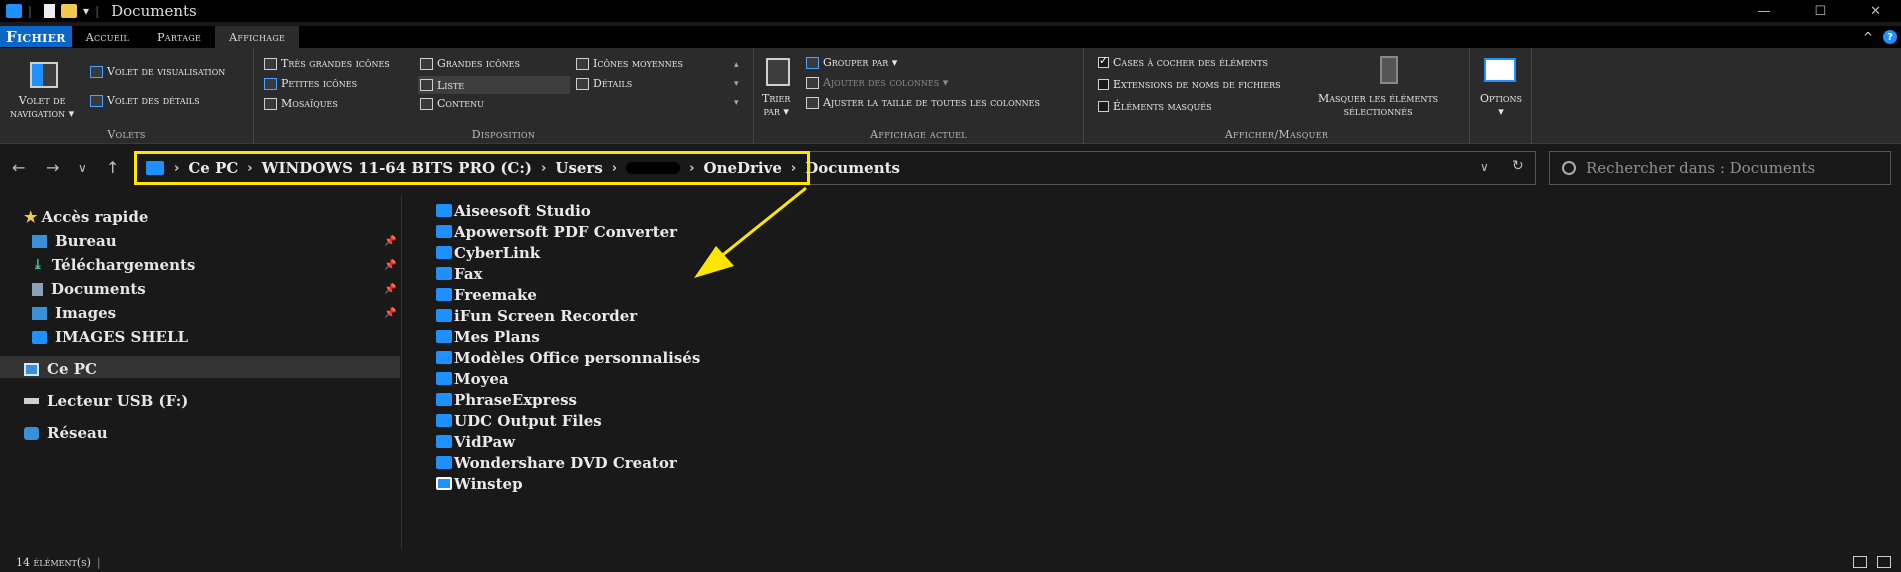  What do you see at coordinates (257, 37) in the screenshot?
I see `tab-affichage: Affichage` at bounding box center [257, 37].